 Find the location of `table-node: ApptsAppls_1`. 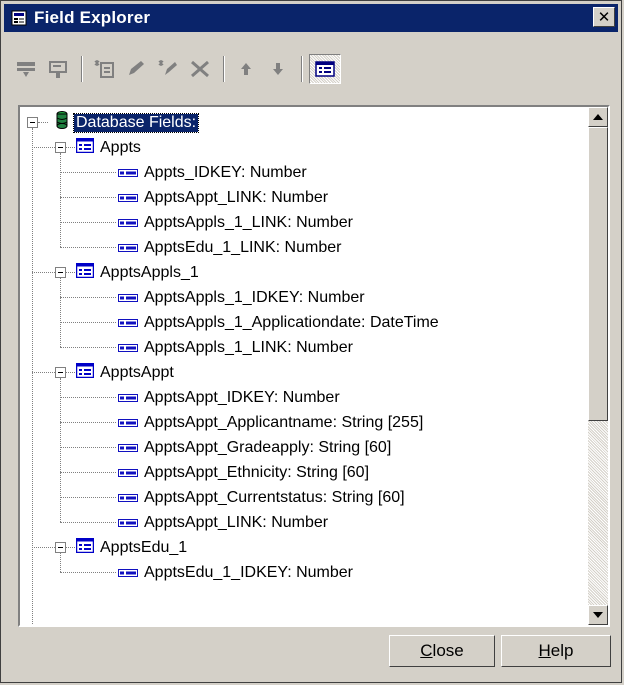

table-node: ApptsAppls_1 is located at coordinates (137, 272).